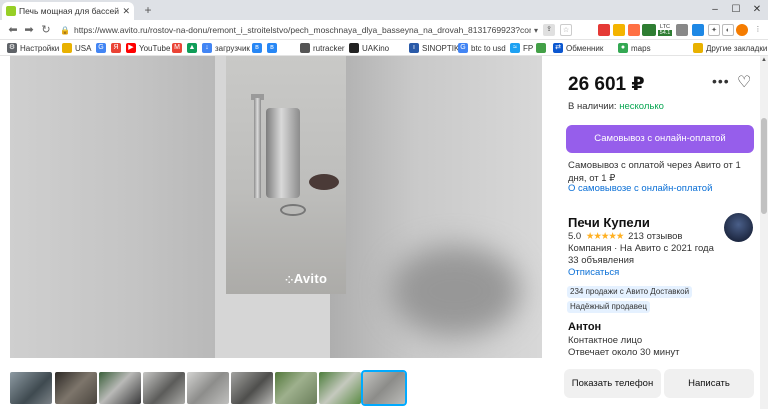 The image size is (768, 409). I want to click on sync-icon: ◐, so click(728, 30).